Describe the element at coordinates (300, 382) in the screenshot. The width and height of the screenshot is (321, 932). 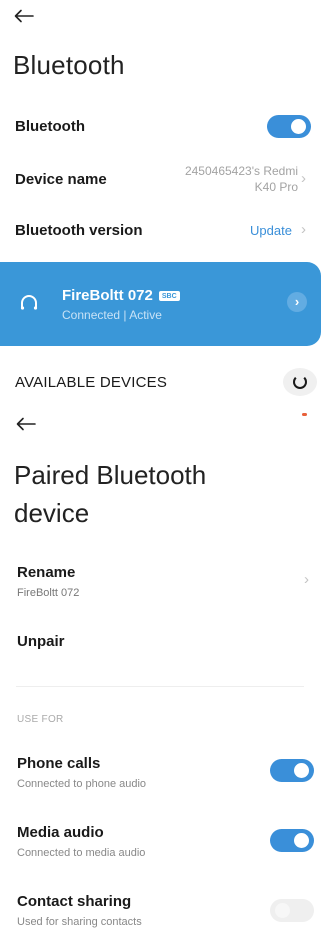
I see `refresh-icon` at that location.